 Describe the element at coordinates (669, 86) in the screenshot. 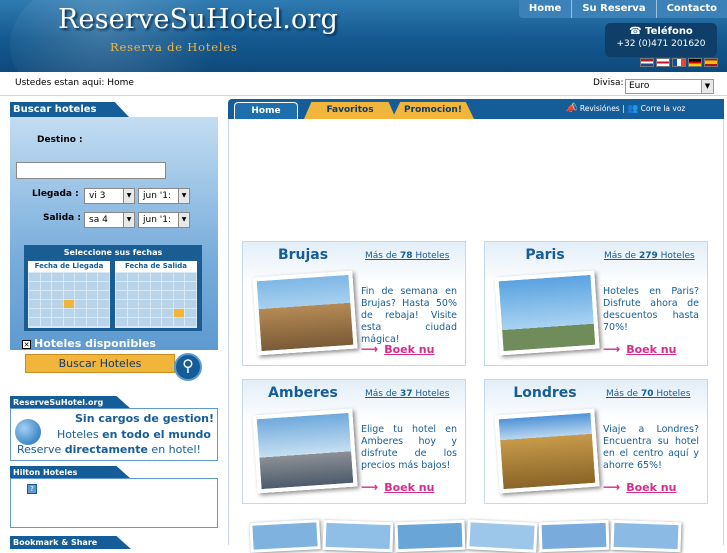

I see `currency-select: Euro ▼` at that location.